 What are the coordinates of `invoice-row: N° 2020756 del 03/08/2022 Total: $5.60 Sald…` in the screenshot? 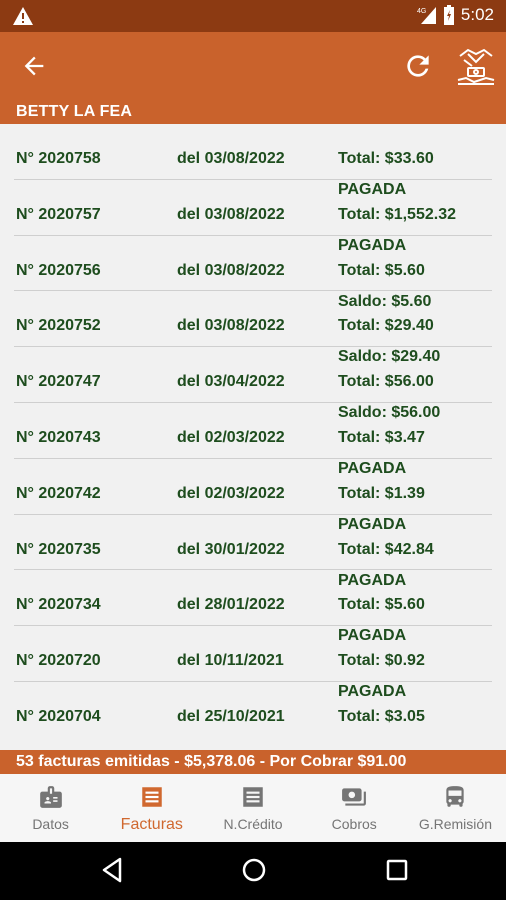 It's located at (253, 273).